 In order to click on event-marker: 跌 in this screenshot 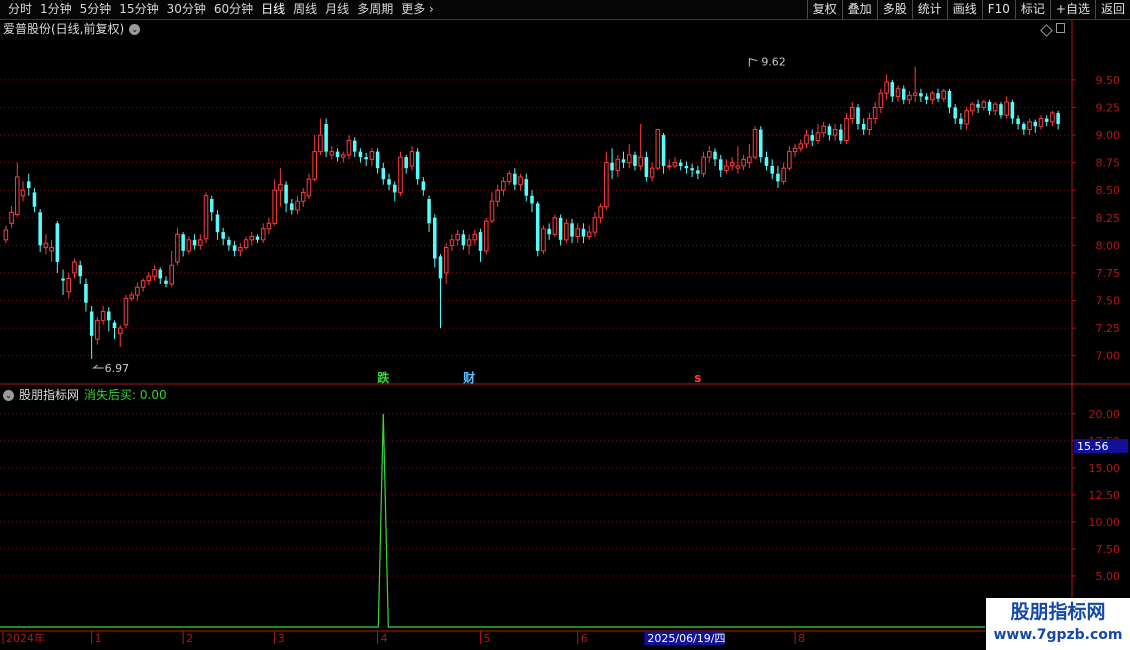, I will do `click(383, 377)`.